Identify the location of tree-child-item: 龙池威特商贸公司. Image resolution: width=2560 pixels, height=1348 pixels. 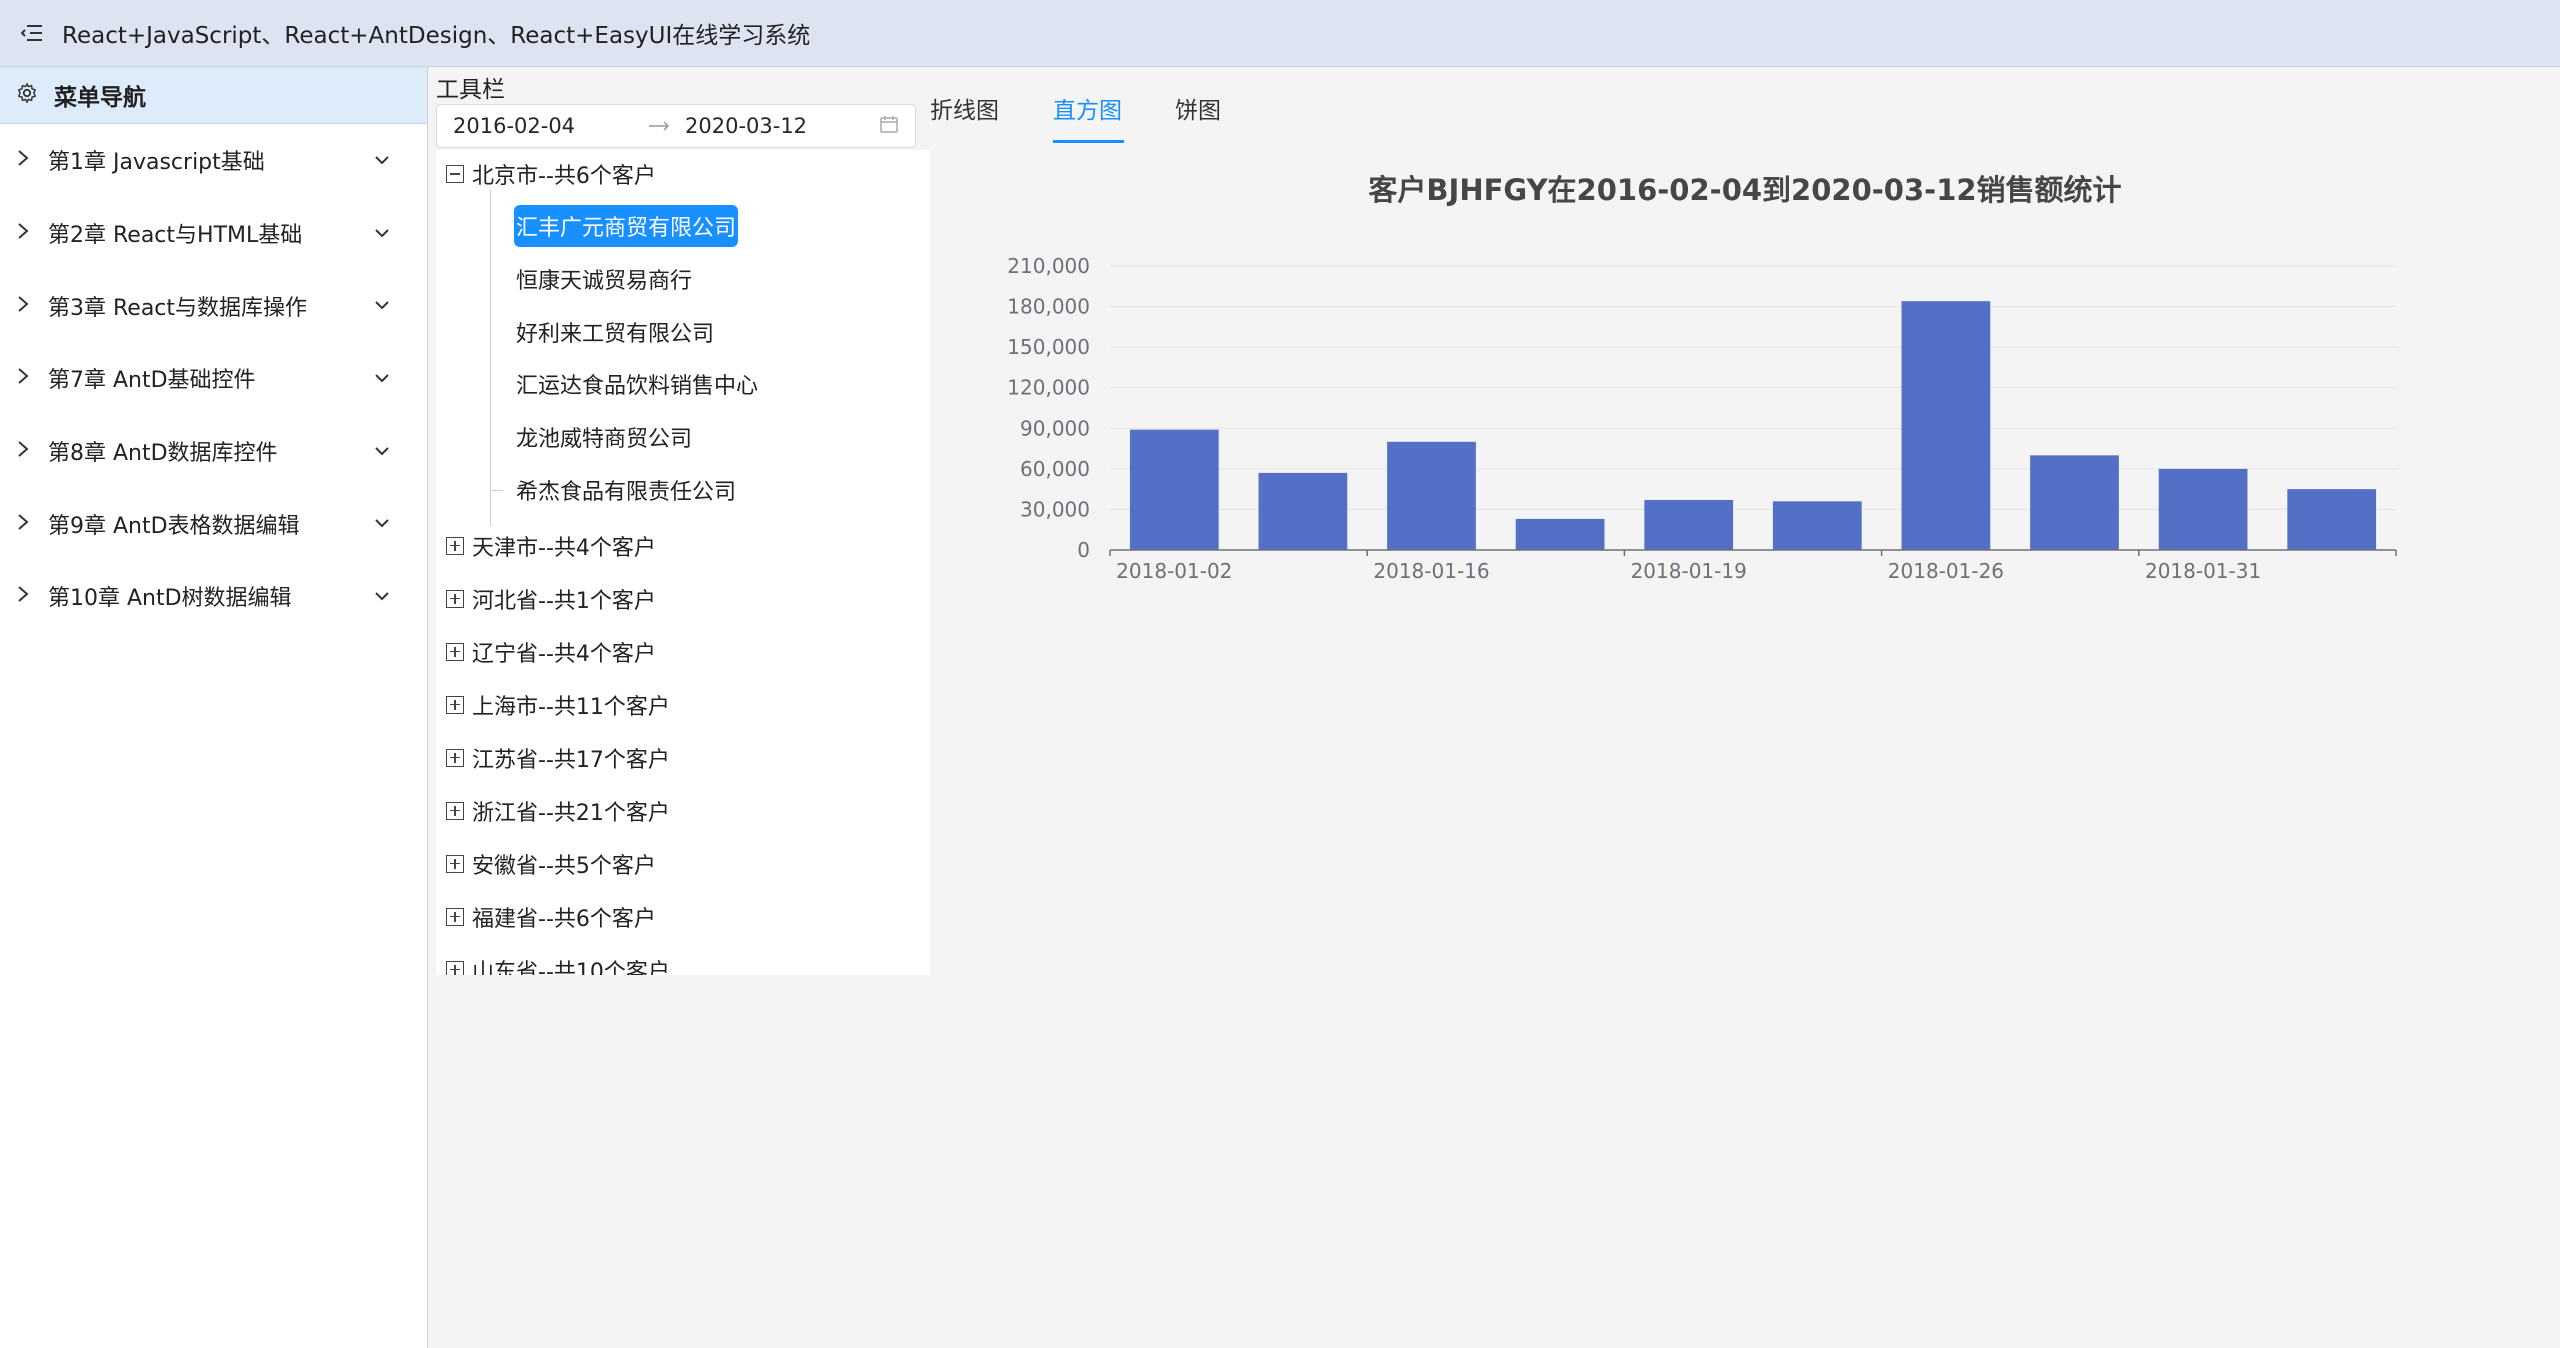
(604, 437).